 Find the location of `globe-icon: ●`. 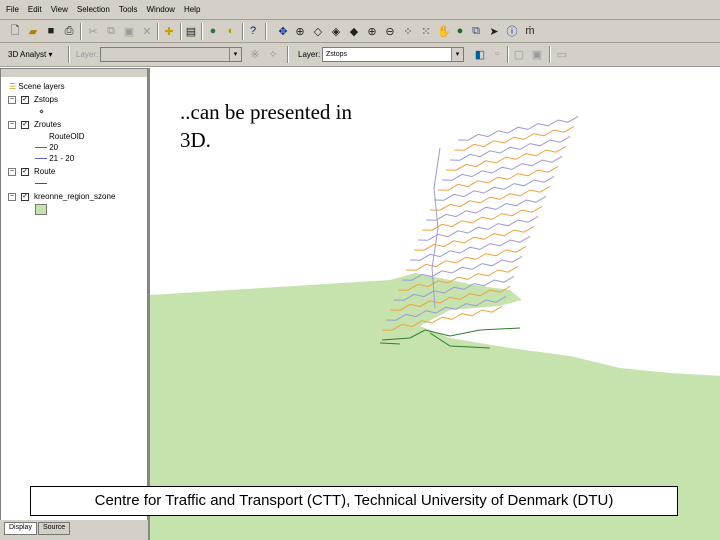

globe-icon: ● is located at coordinates (213, 31).